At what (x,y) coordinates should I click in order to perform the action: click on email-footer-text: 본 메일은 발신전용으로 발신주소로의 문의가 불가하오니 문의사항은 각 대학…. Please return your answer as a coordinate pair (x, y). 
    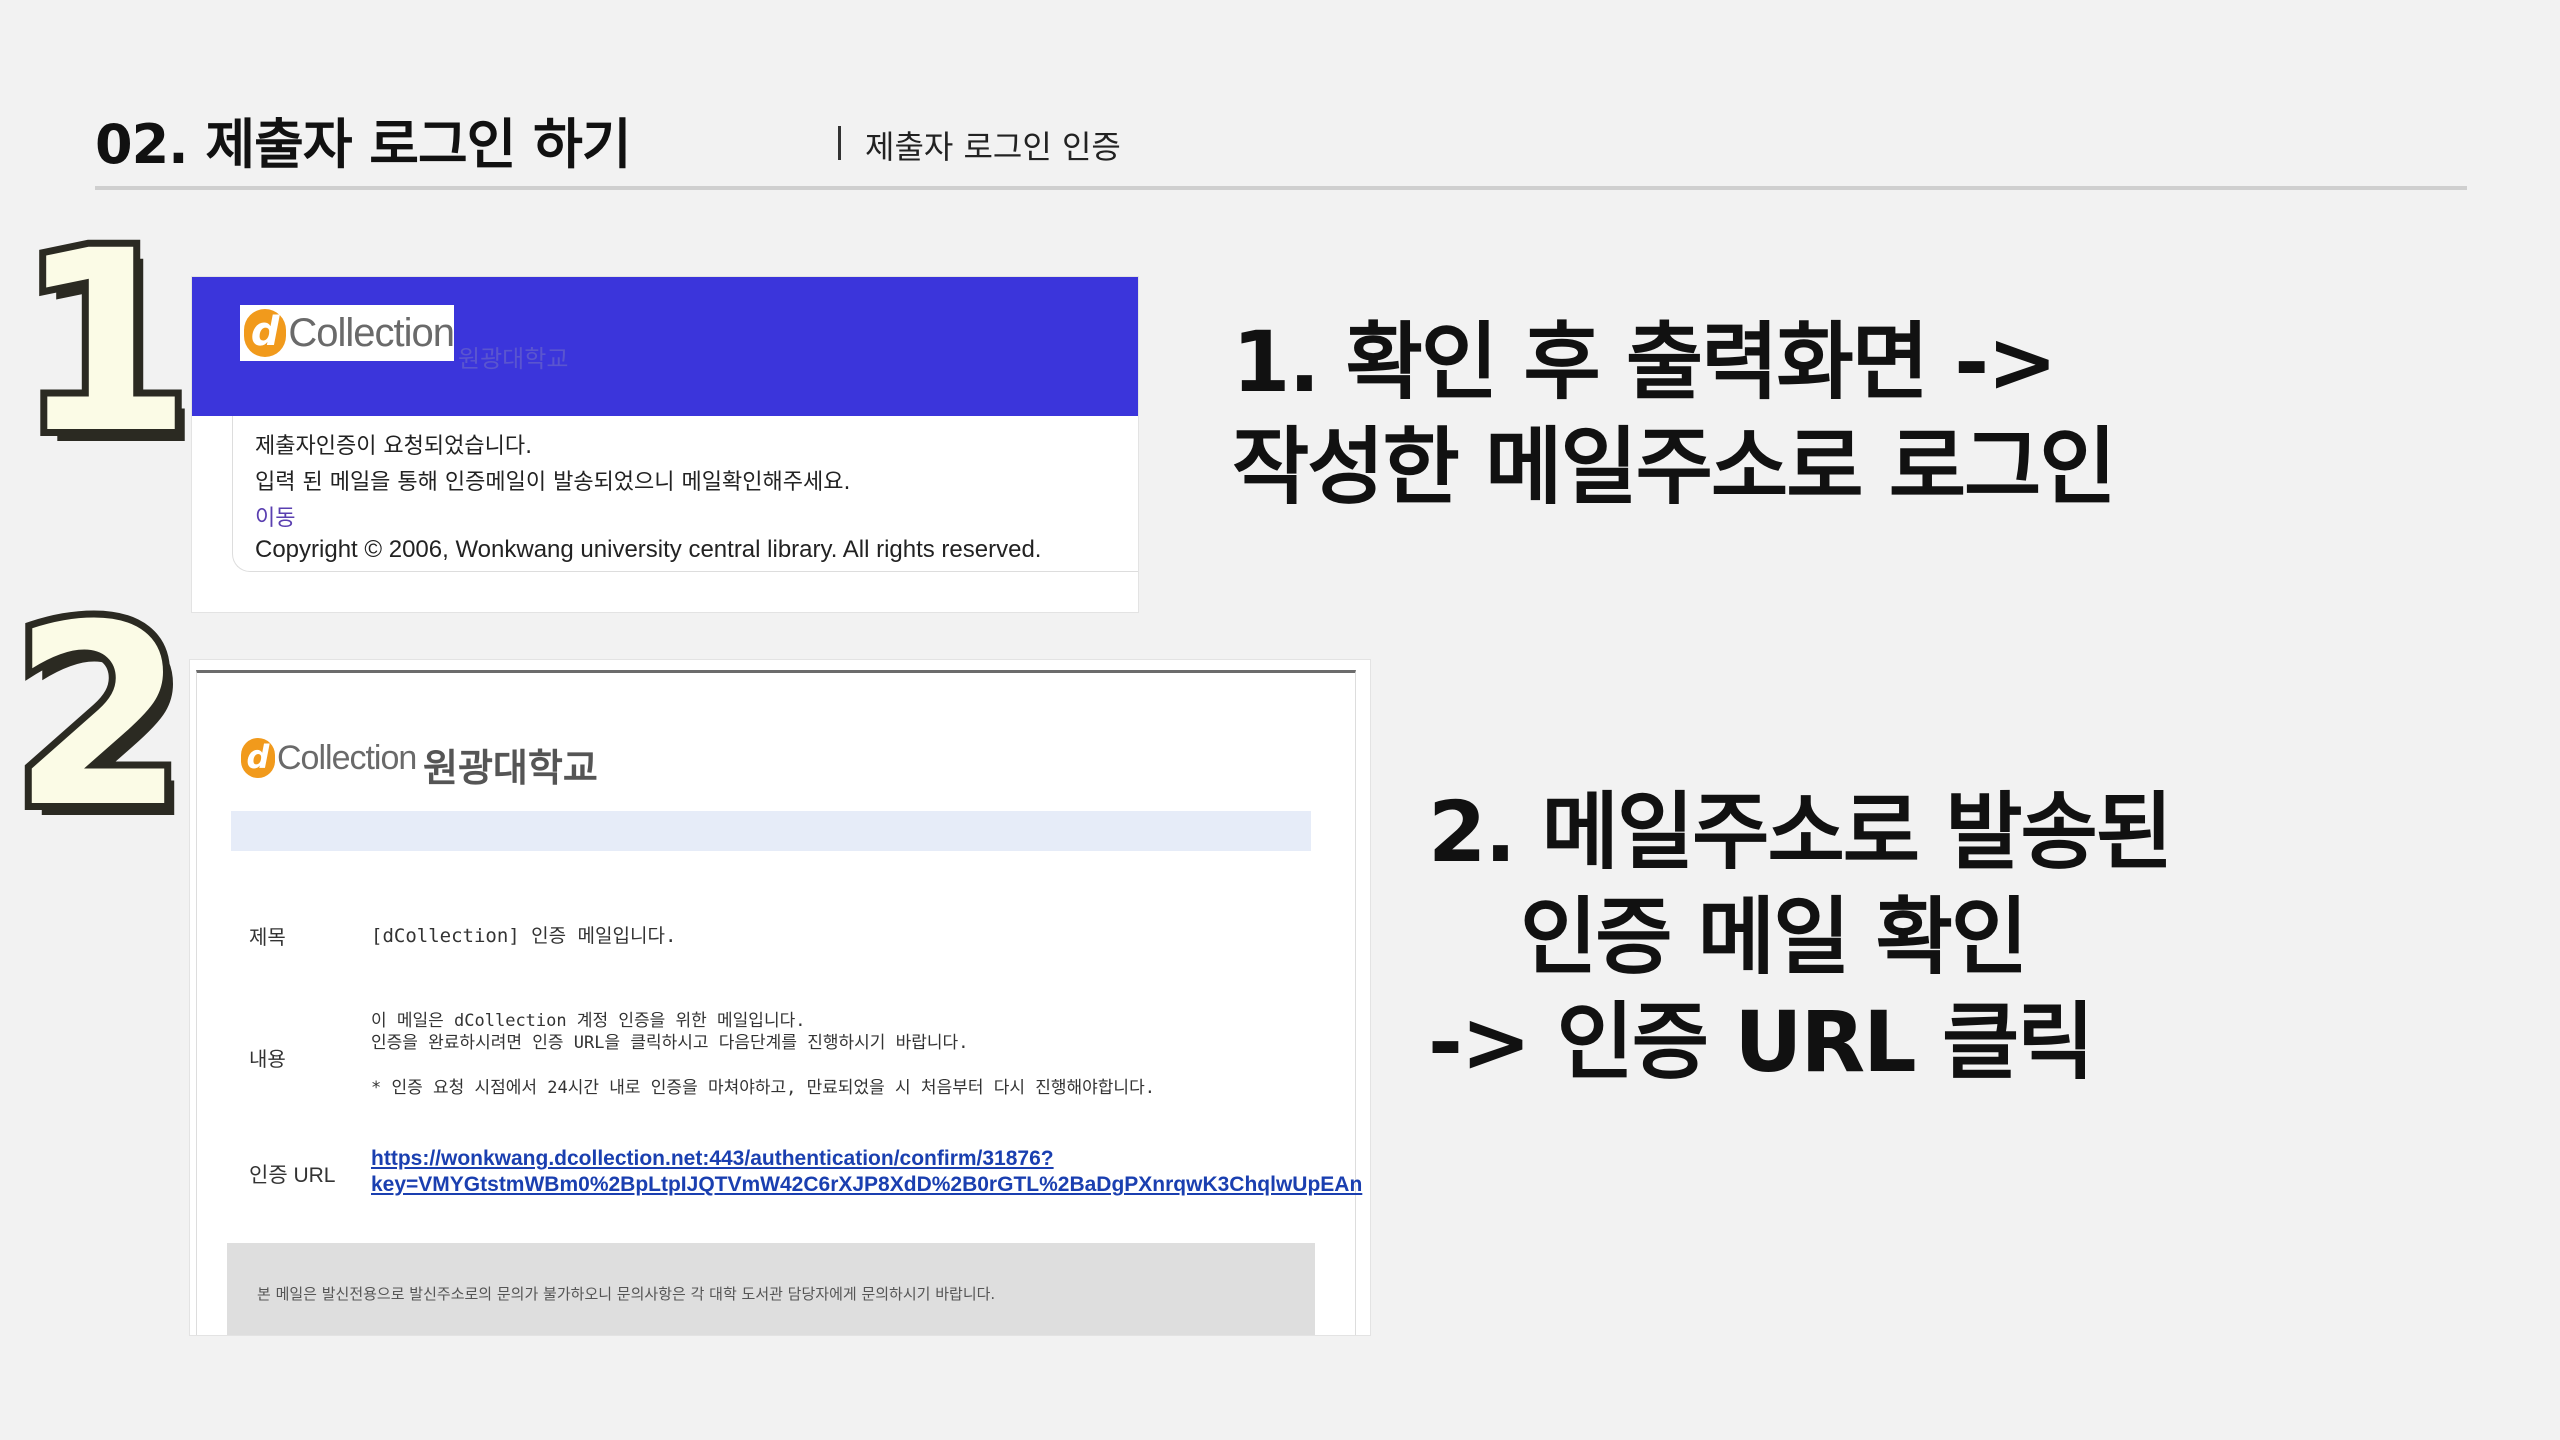
    Looking at the image, I should click on (626, 1294).